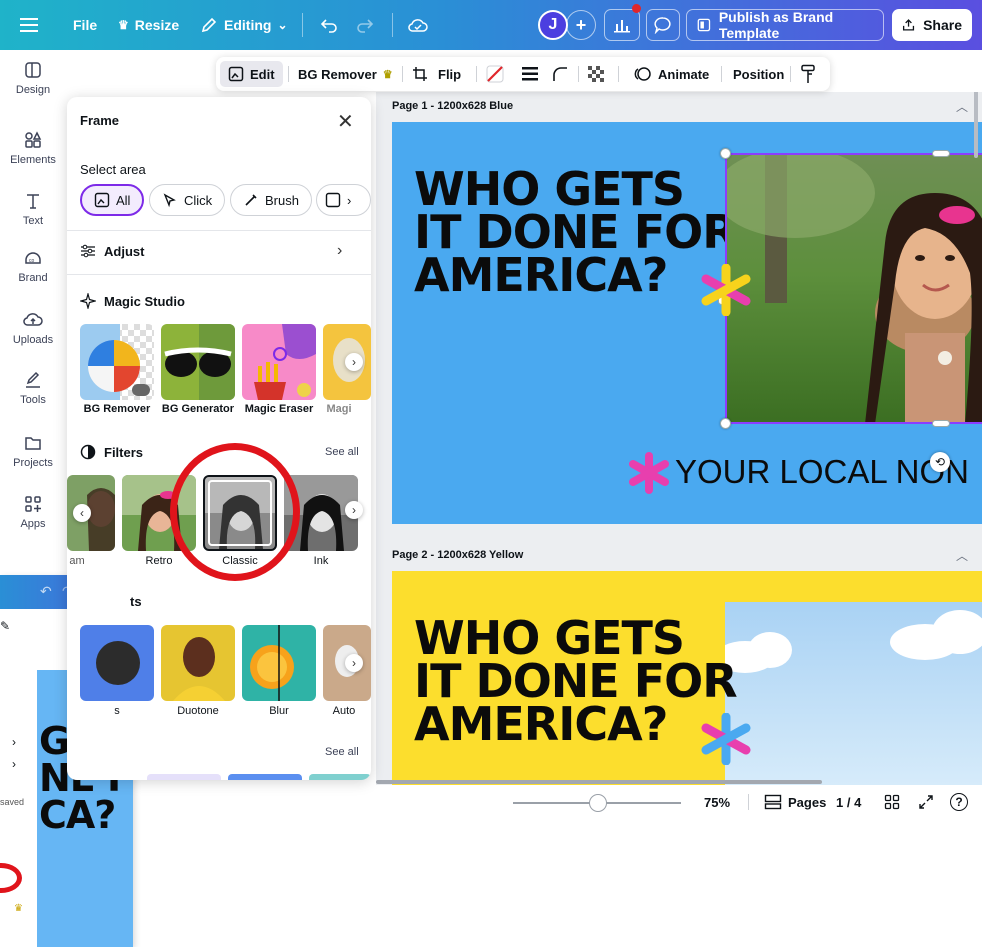  Describe the element at coordinates (576, 681) in the screenshot. I see `page-2-headline: WHO GETS IT DONE FOR AMERICA?` at that location.